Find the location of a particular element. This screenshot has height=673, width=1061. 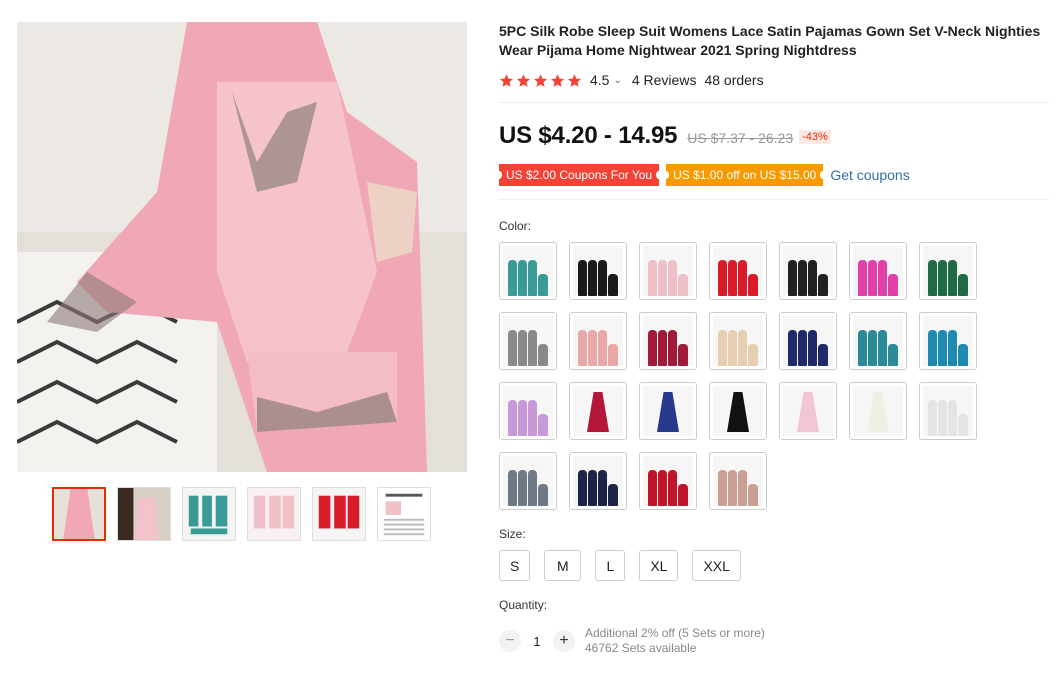

color-swatch-pink-dress is located at coordinates (808, 411).